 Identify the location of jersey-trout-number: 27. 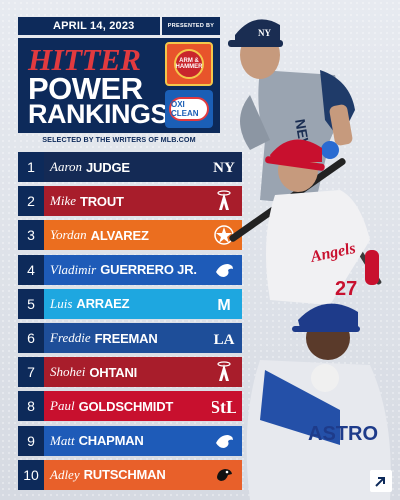
(346, 289).